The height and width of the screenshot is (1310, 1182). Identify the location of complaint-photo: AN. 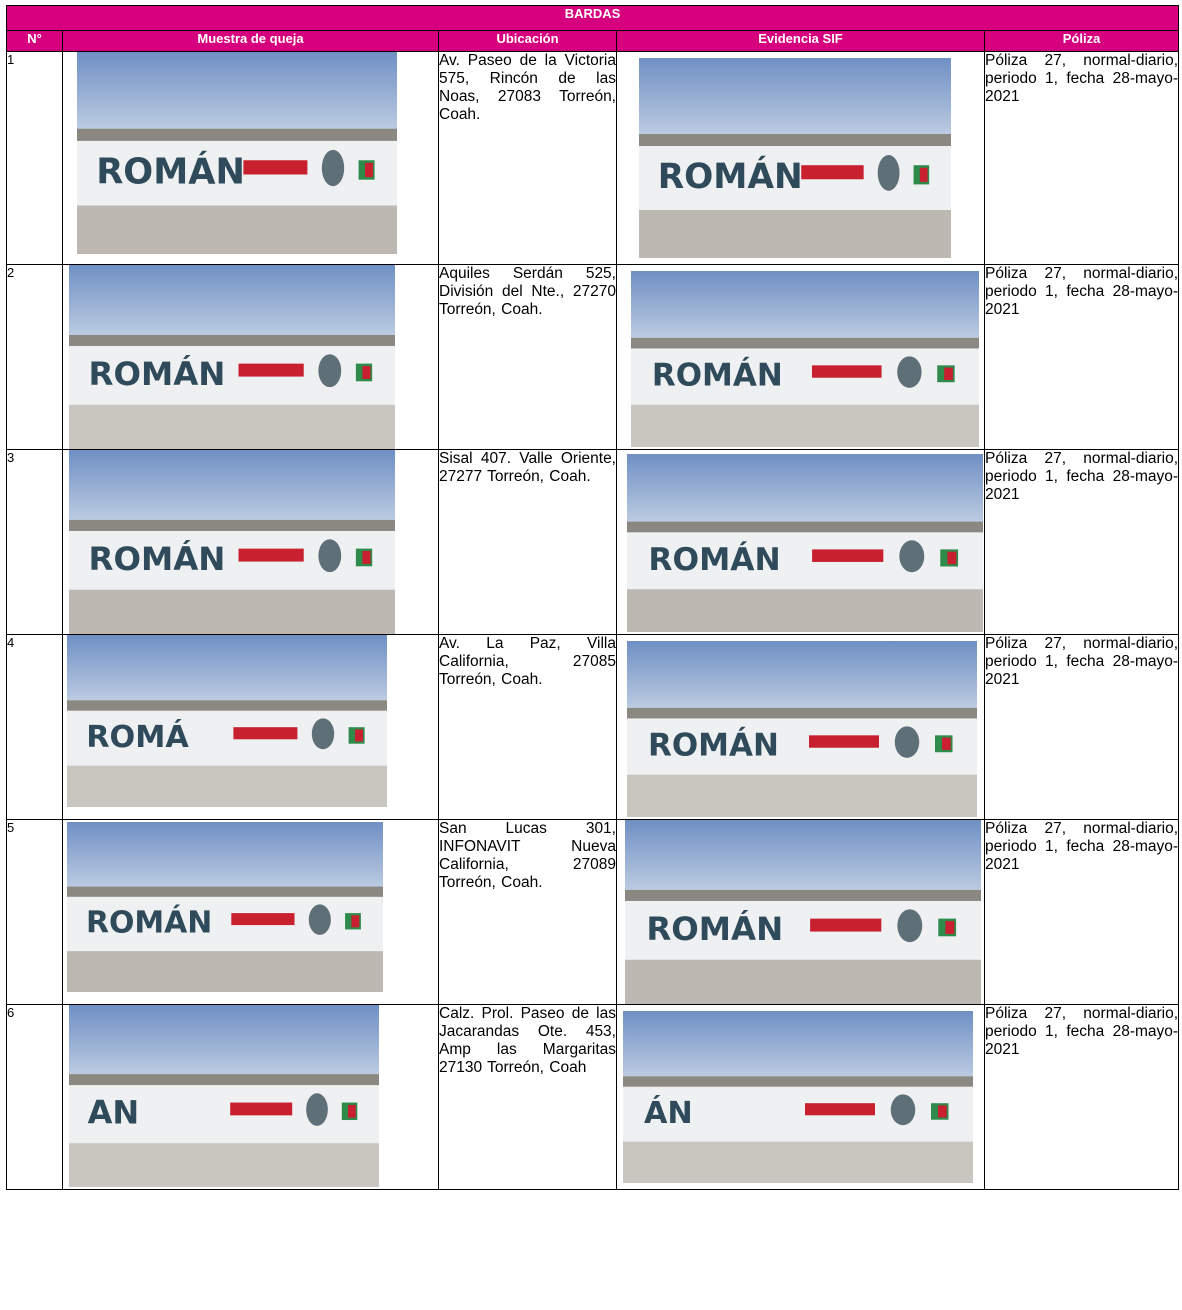
(224, 1096).